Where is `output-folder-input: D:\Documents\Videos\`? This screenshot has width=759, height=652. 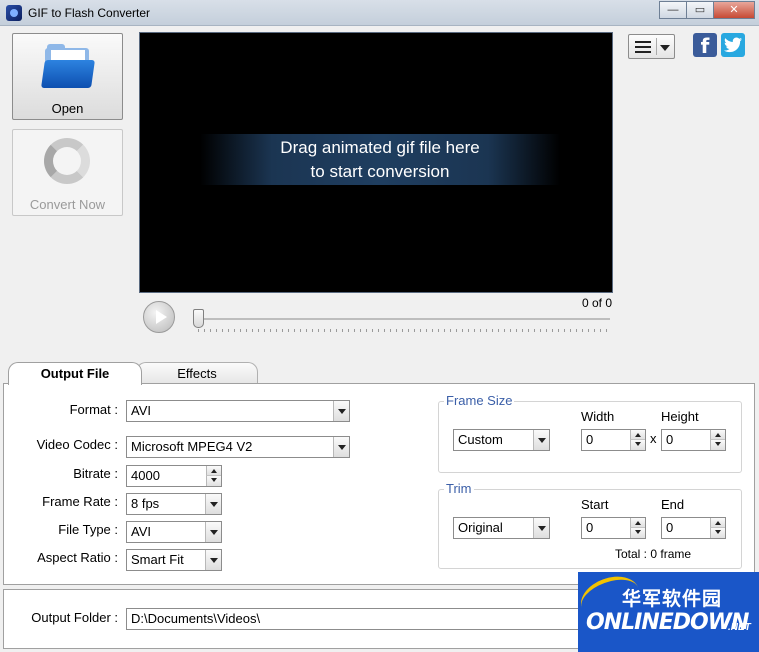 output-folder-input: D:\Documents\Videos\ is located at coordinates (361, 619).